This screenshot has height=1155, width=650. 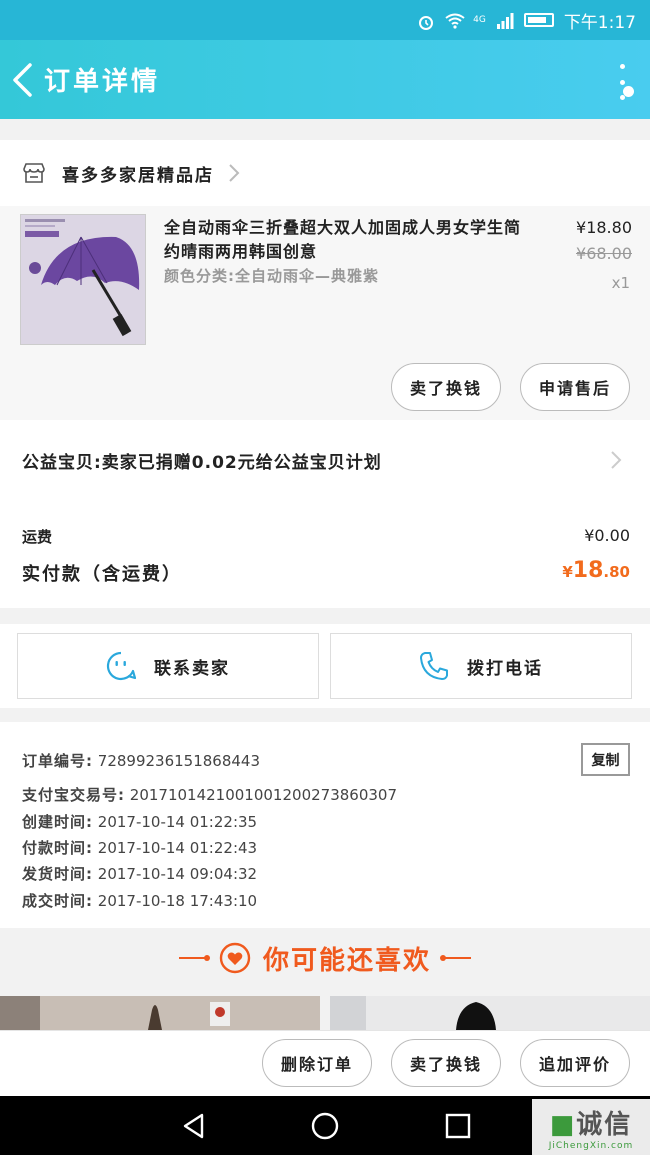 I want to click on recommend-header: 你可能还喜欢, so click(x=325, y=958).